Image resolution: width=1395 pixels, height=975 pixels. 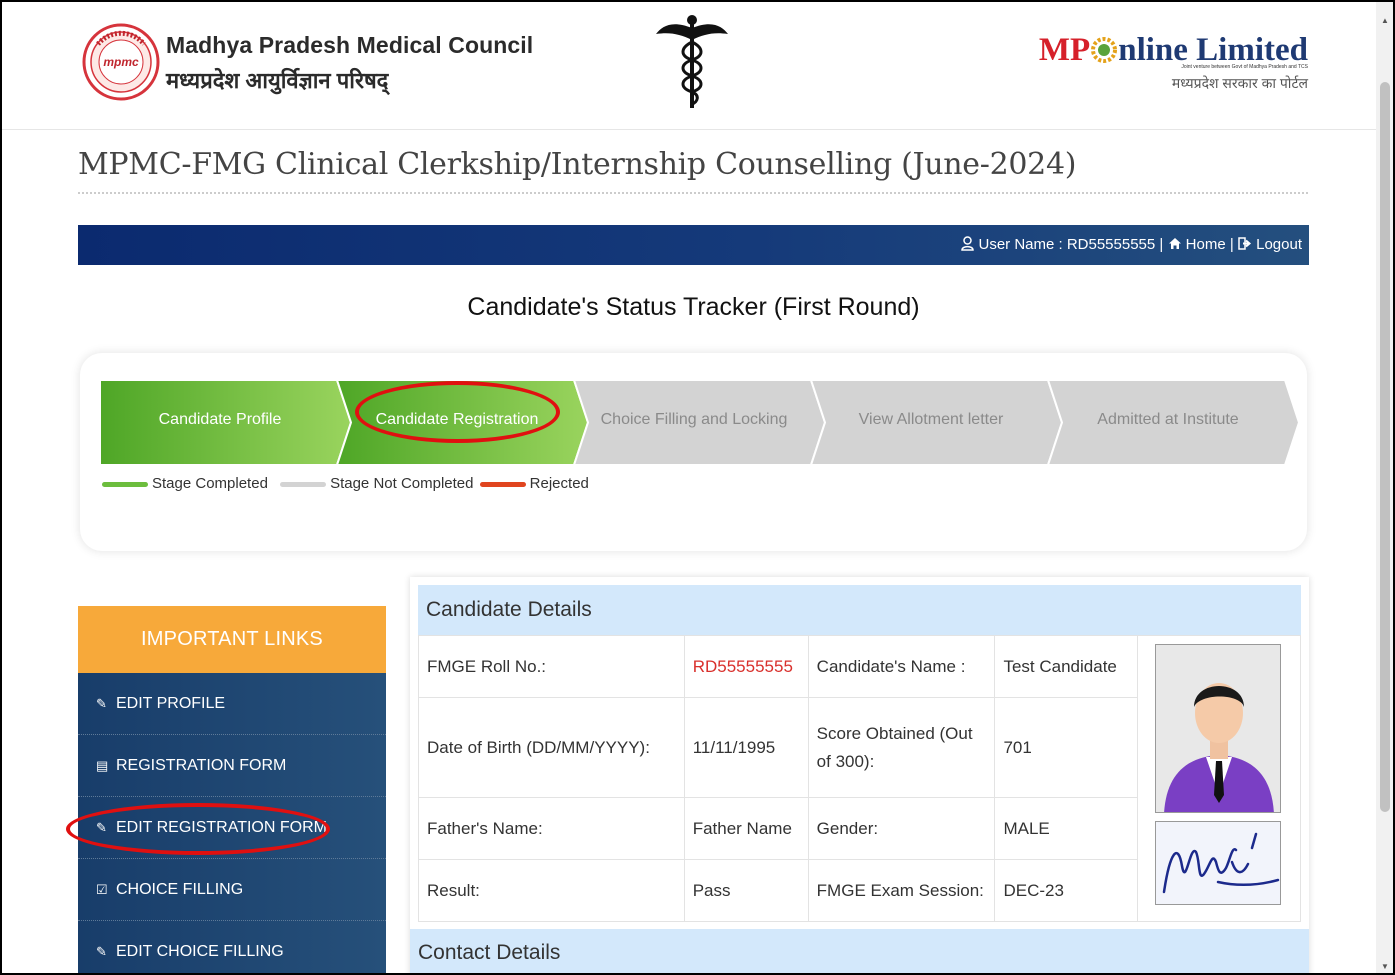 I want to click on legend-completed: Stage Completed, so click(x=210, y=483).